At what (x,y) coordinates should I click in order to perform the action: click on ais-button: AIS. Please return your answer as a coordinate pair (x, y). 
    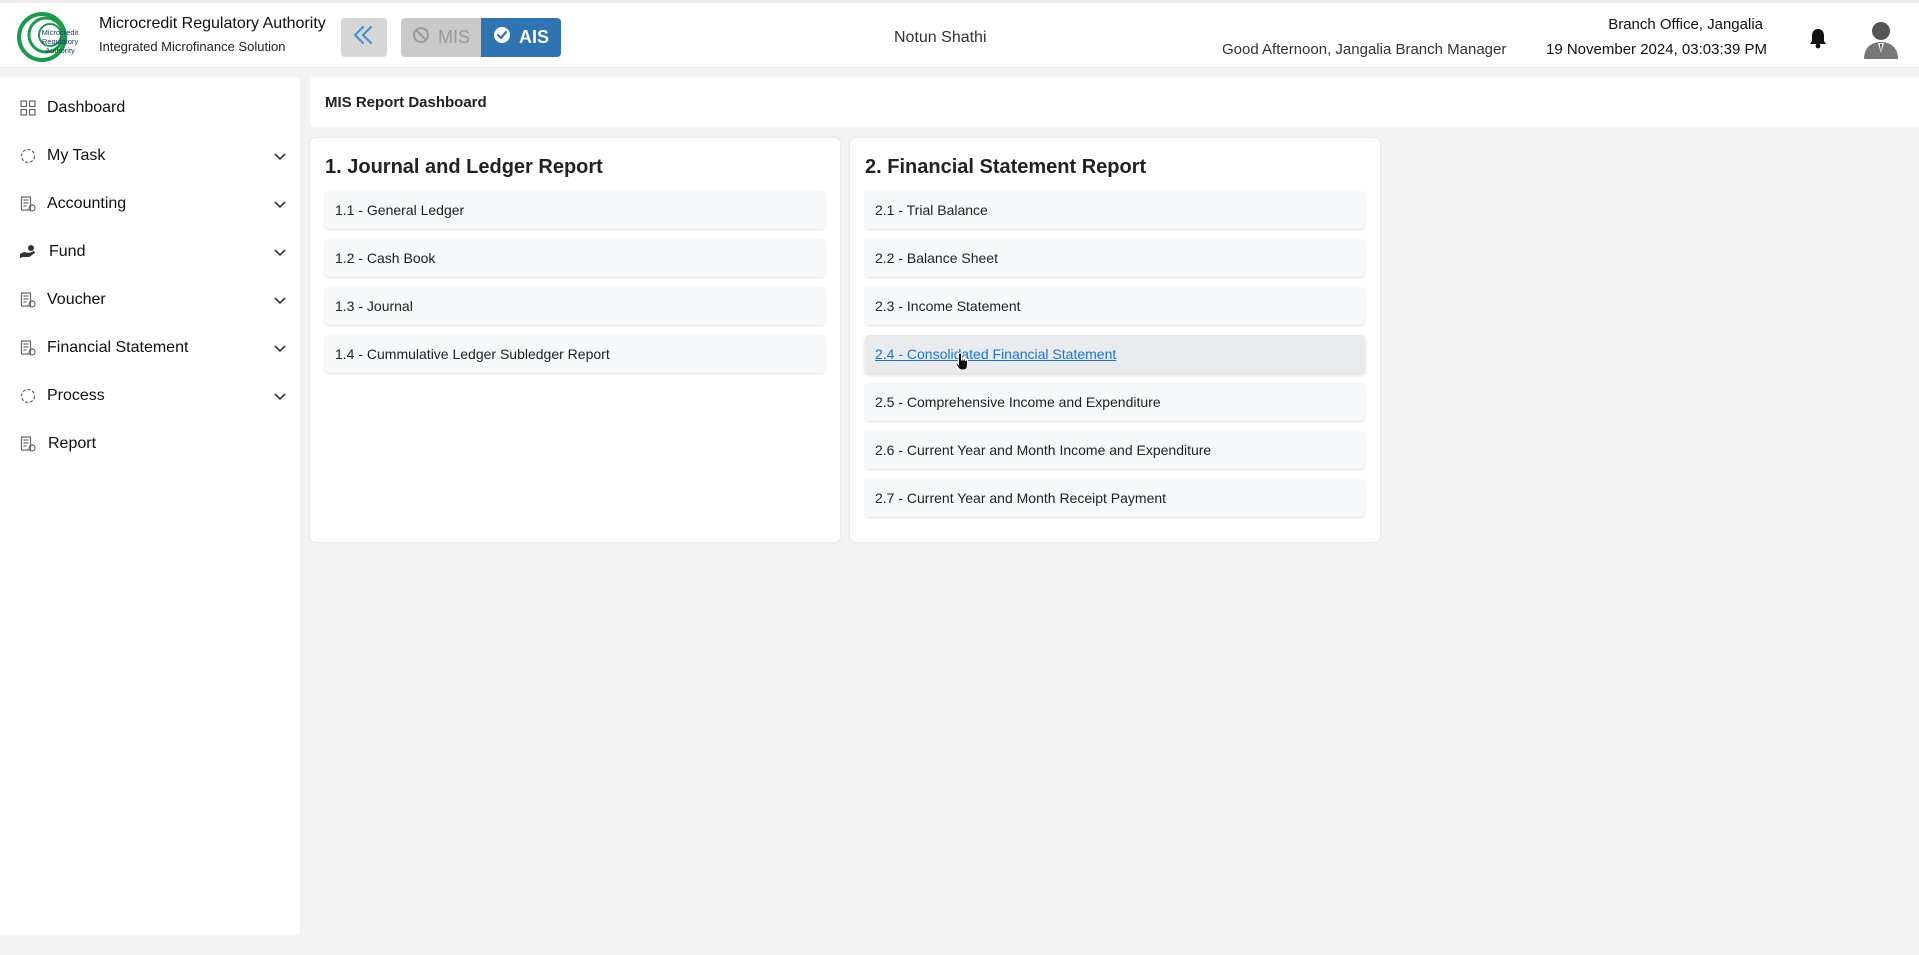
    Looking at the image, I should click on (521, 37).